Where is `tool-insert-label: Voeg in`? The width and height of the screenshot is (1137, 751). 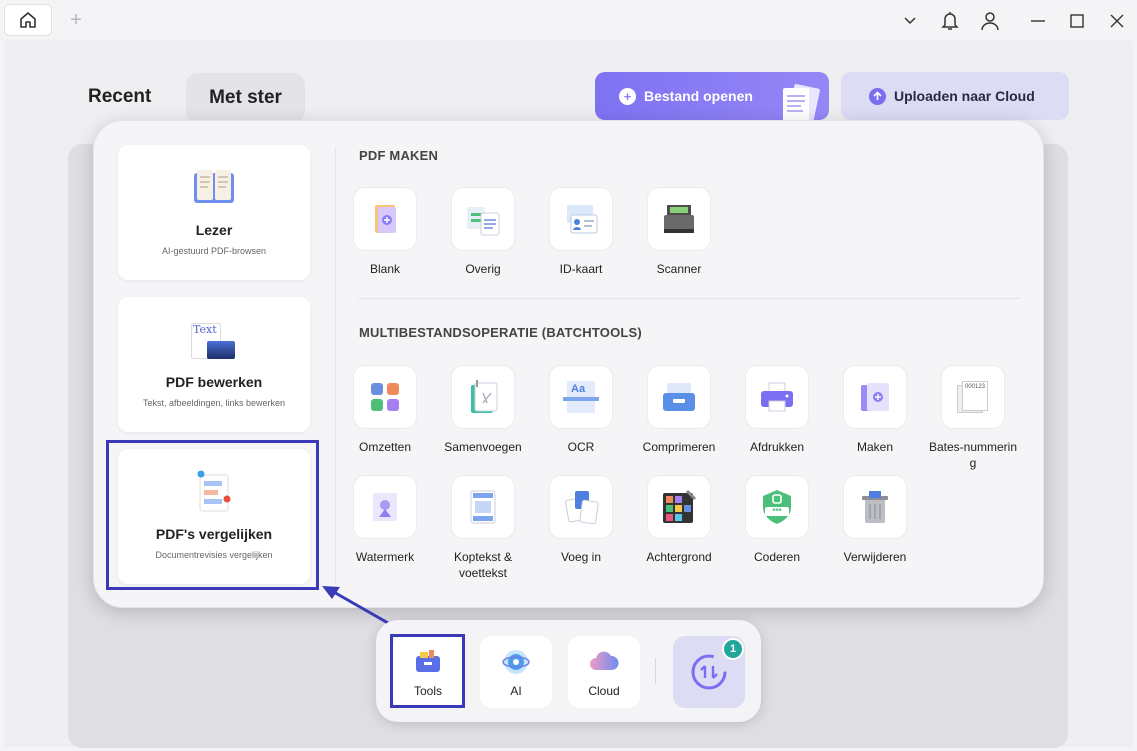 tool-insert-label: Voeg in is located at coordinates (581, 557).